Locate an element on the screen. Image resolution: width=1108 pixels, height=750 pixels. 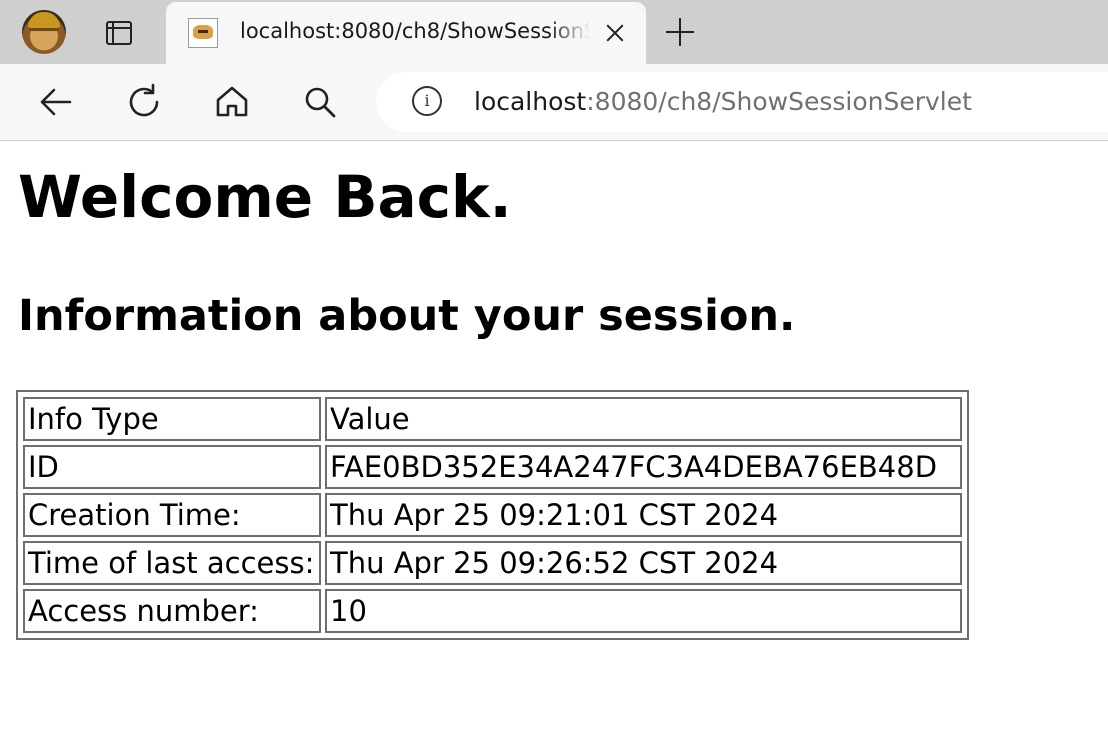
tomcat-favicon-icon is located at coordinates (203, 33).